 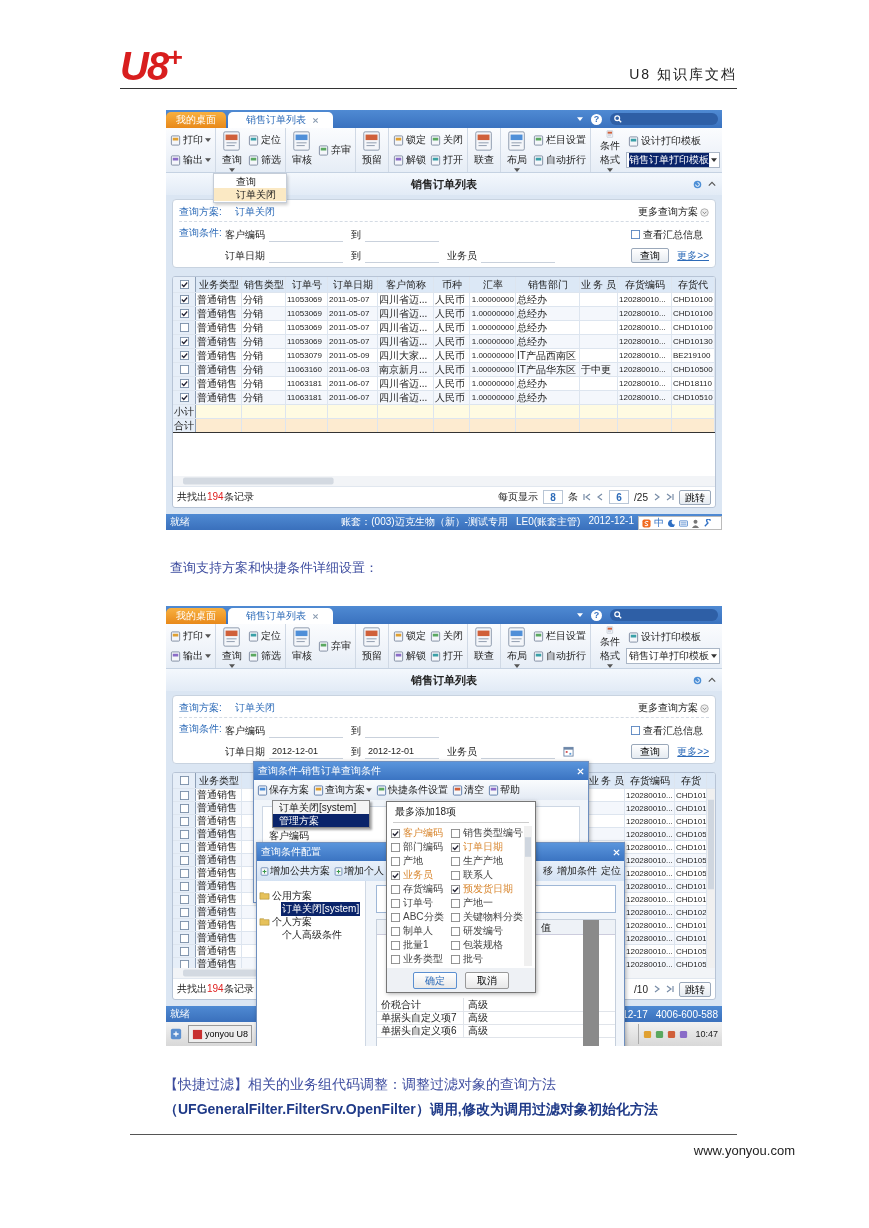 What do you see at coordinates (641, 497) in the screenshot?
I see `page-total: /25` at bounding box center [641, 497].